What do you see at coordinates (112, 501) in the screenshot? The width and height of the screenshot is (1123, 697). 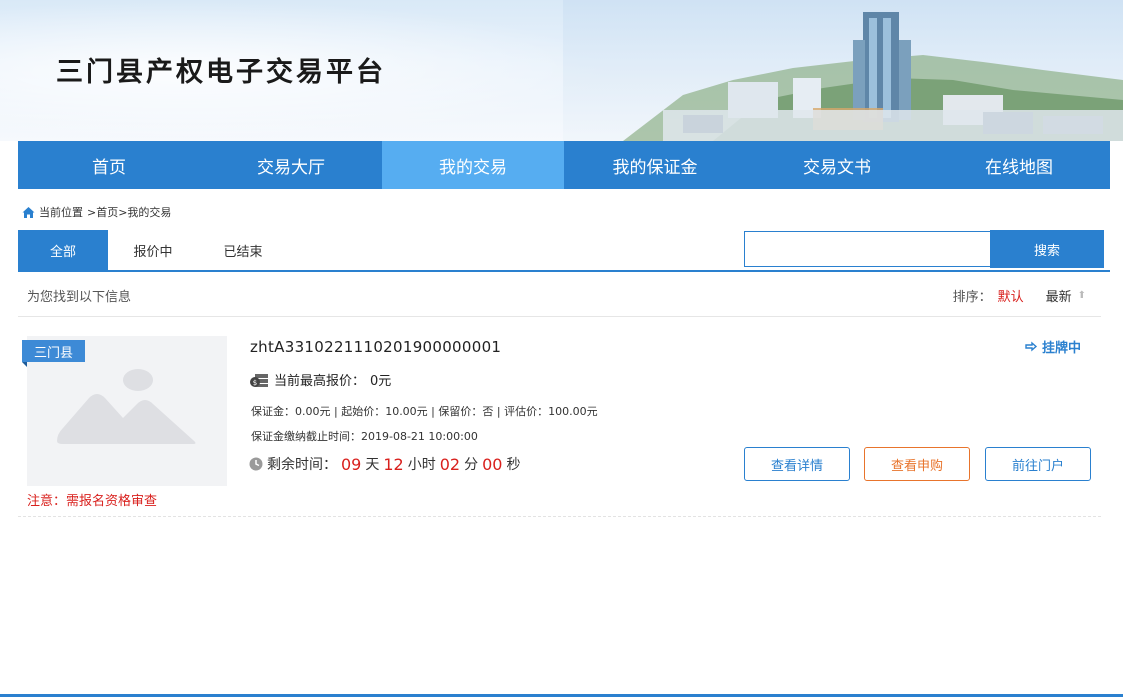 I see `notice-value: 需报名资格审查` at bounding box center [112, 501].